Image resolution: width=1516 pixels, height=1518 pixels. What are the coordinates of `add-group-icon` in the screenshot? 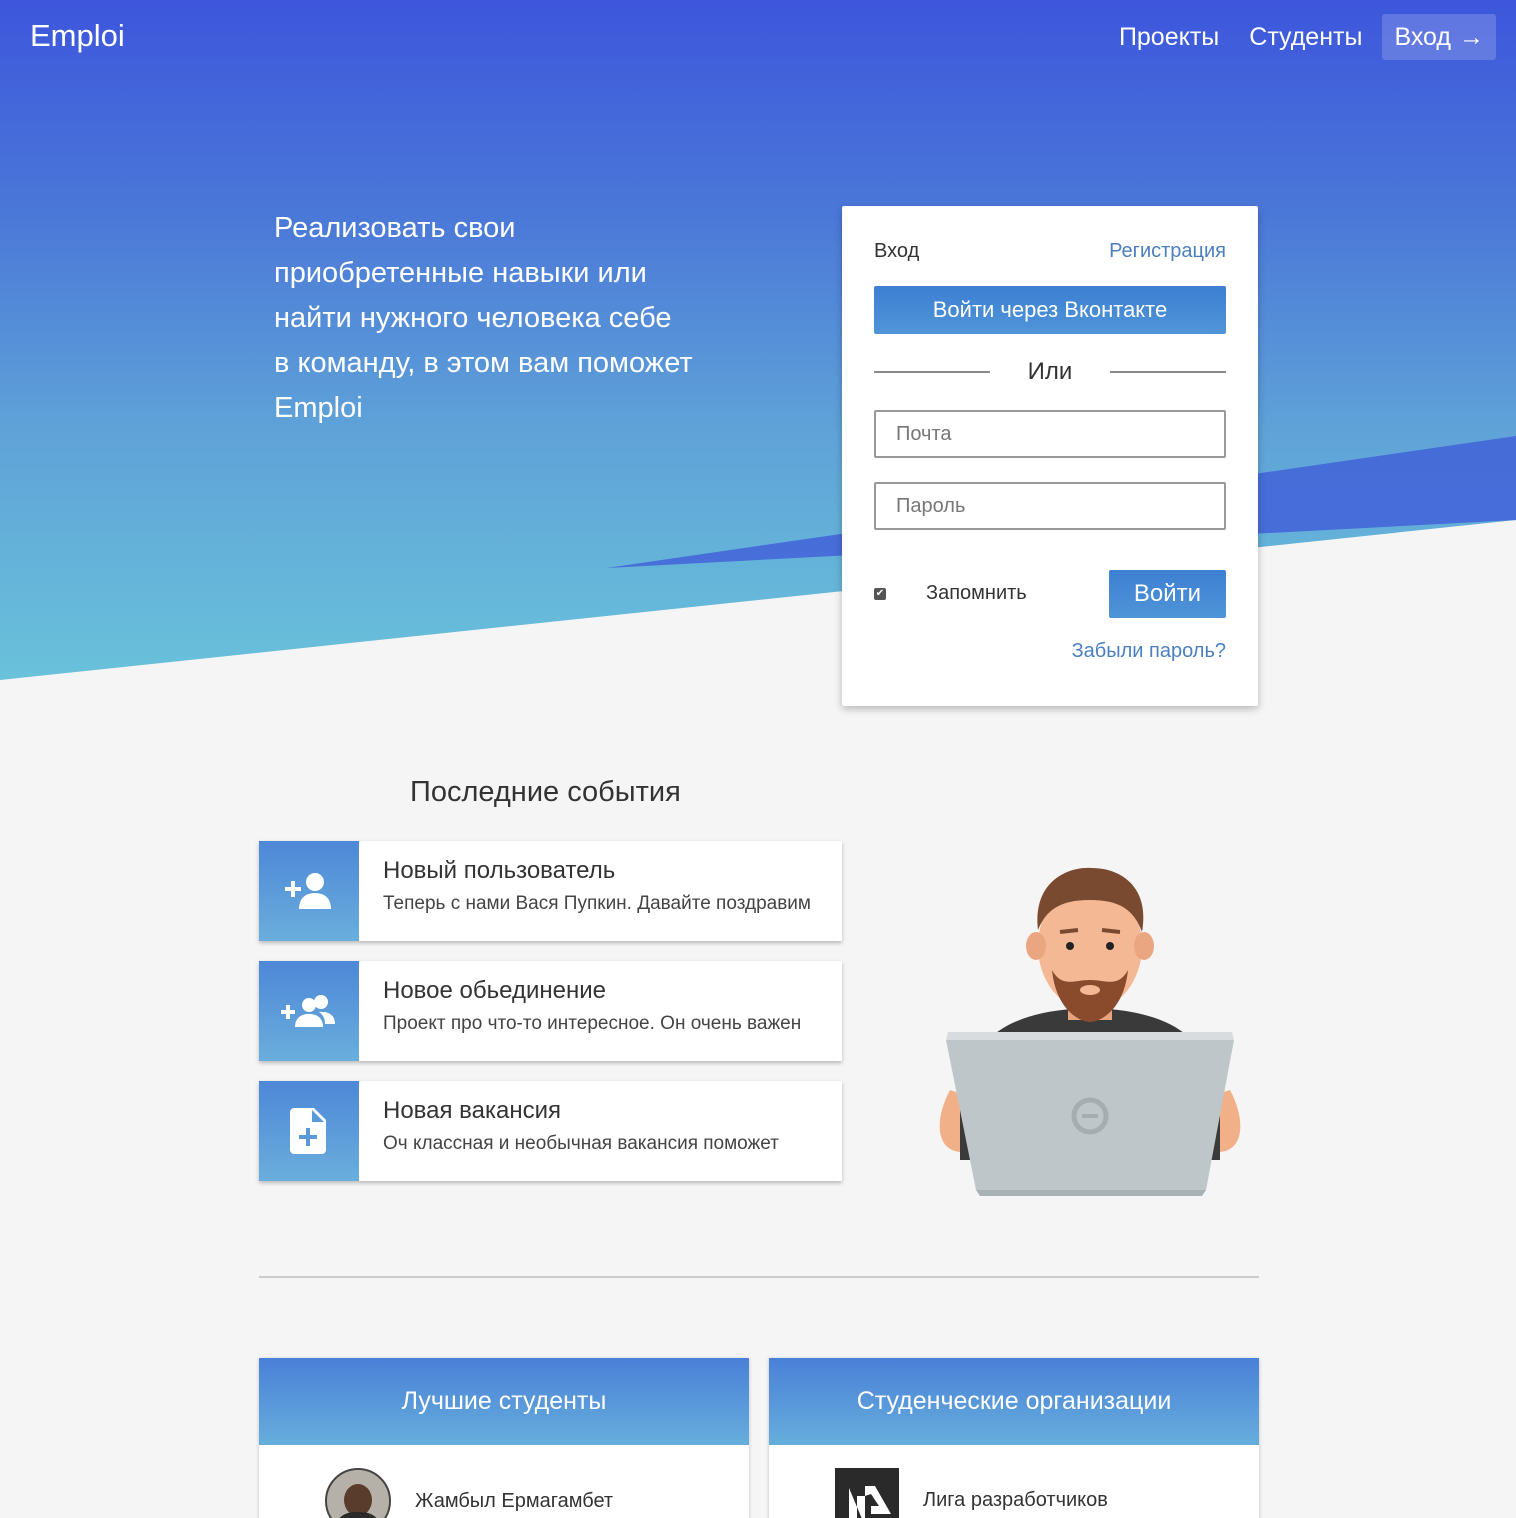 It's located at (309, 1011).